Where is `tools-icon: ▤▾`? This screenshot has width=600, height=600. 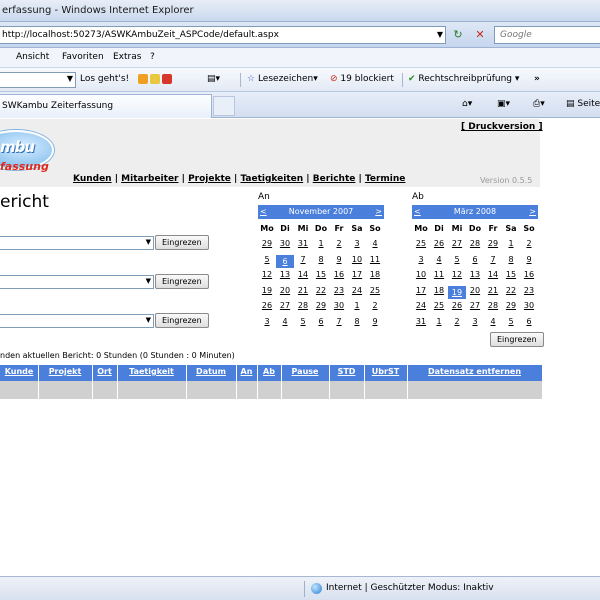 tools-icon: ▤▾ is located at coordinates (213, 79).